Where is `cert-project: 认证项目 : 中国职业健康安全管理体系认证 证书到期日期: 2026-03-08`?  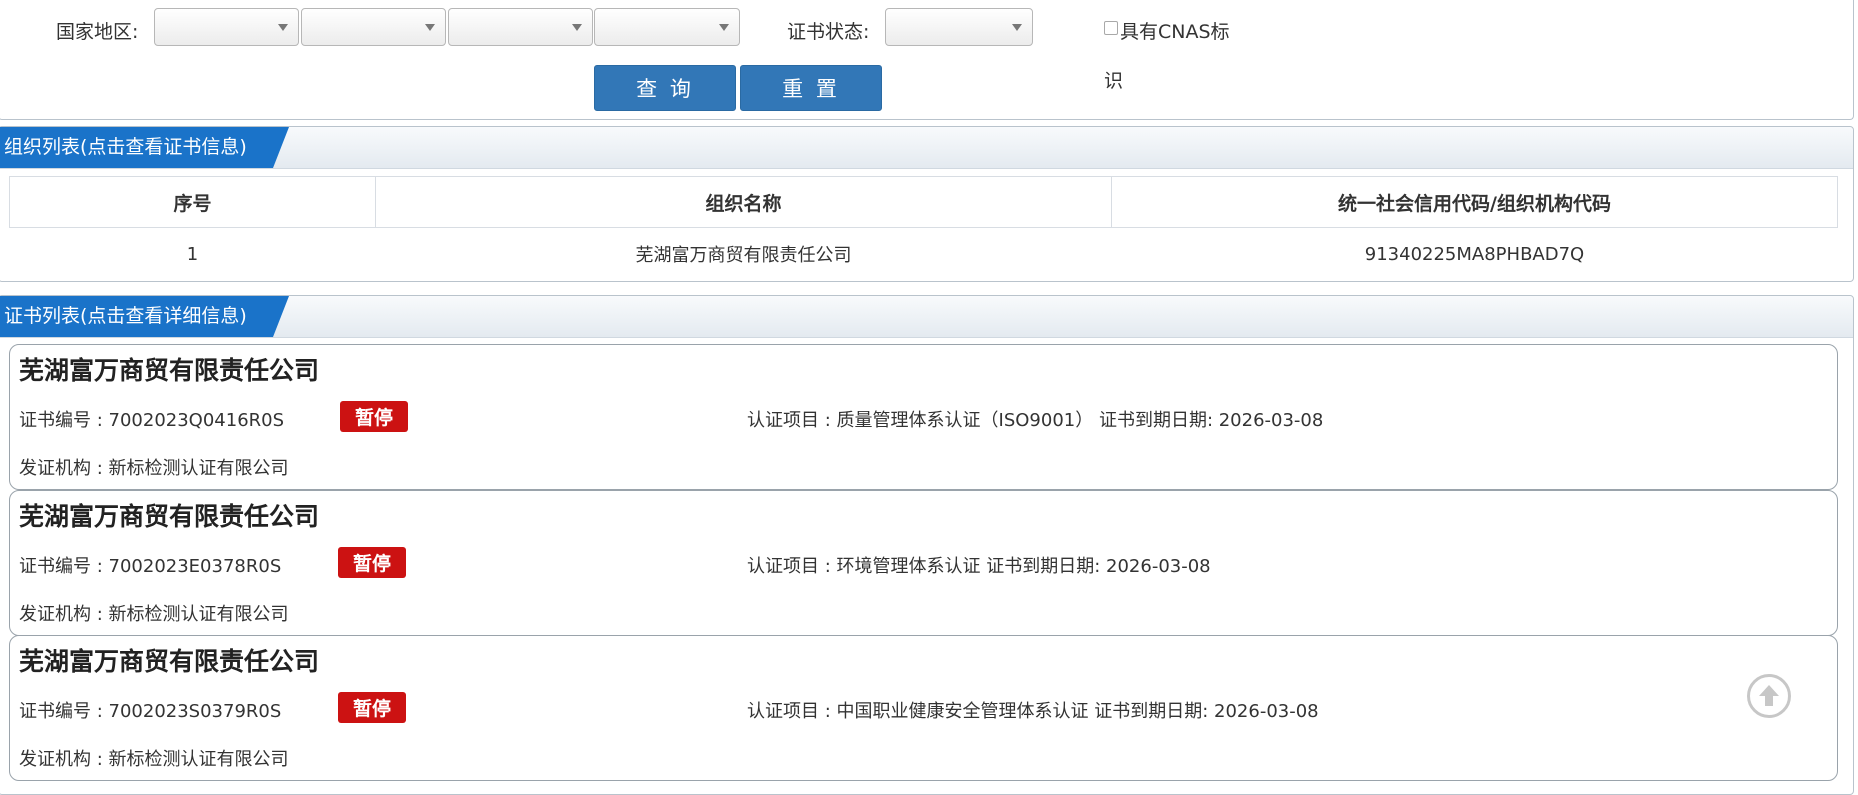 cert-project: 认证项目 : 中国职业健康安全管理体系认证 证书到期日期: 2026-03-08 is located at coordinates (1033, 711).